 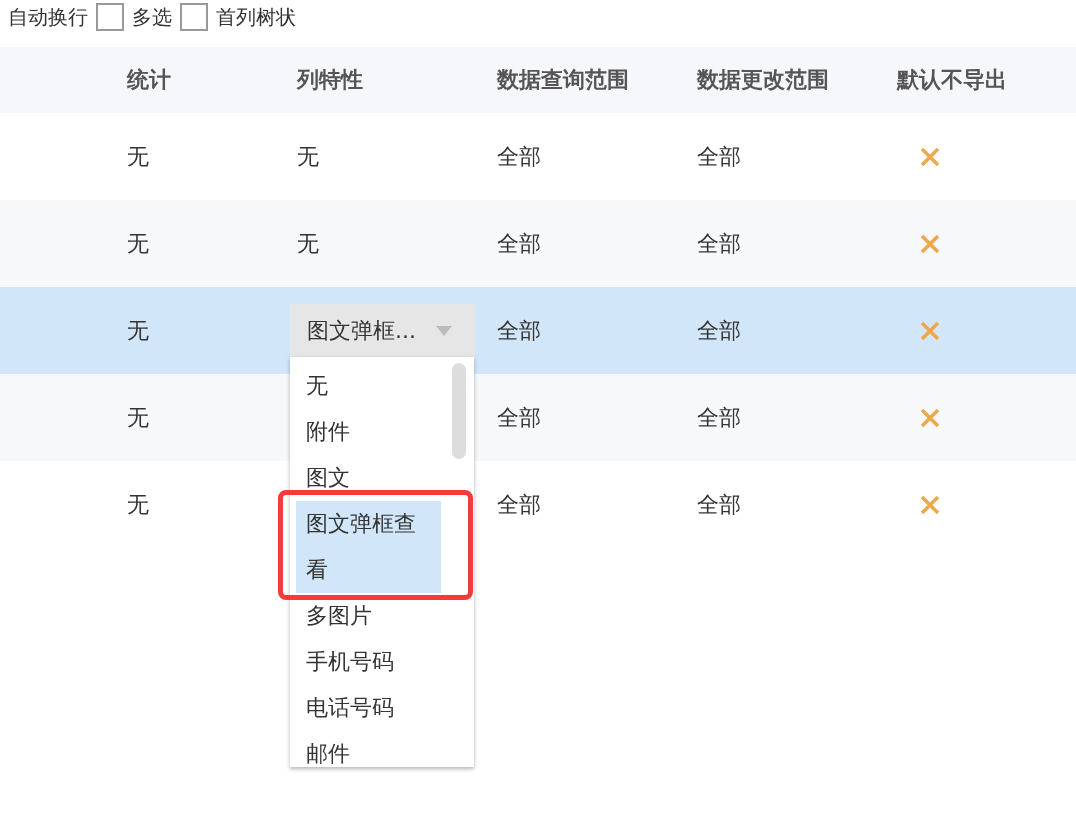 What do you see at coordinates (149, 80) in the screenshot?
I see `column-header: 统计` at bounding box center [149, 80].